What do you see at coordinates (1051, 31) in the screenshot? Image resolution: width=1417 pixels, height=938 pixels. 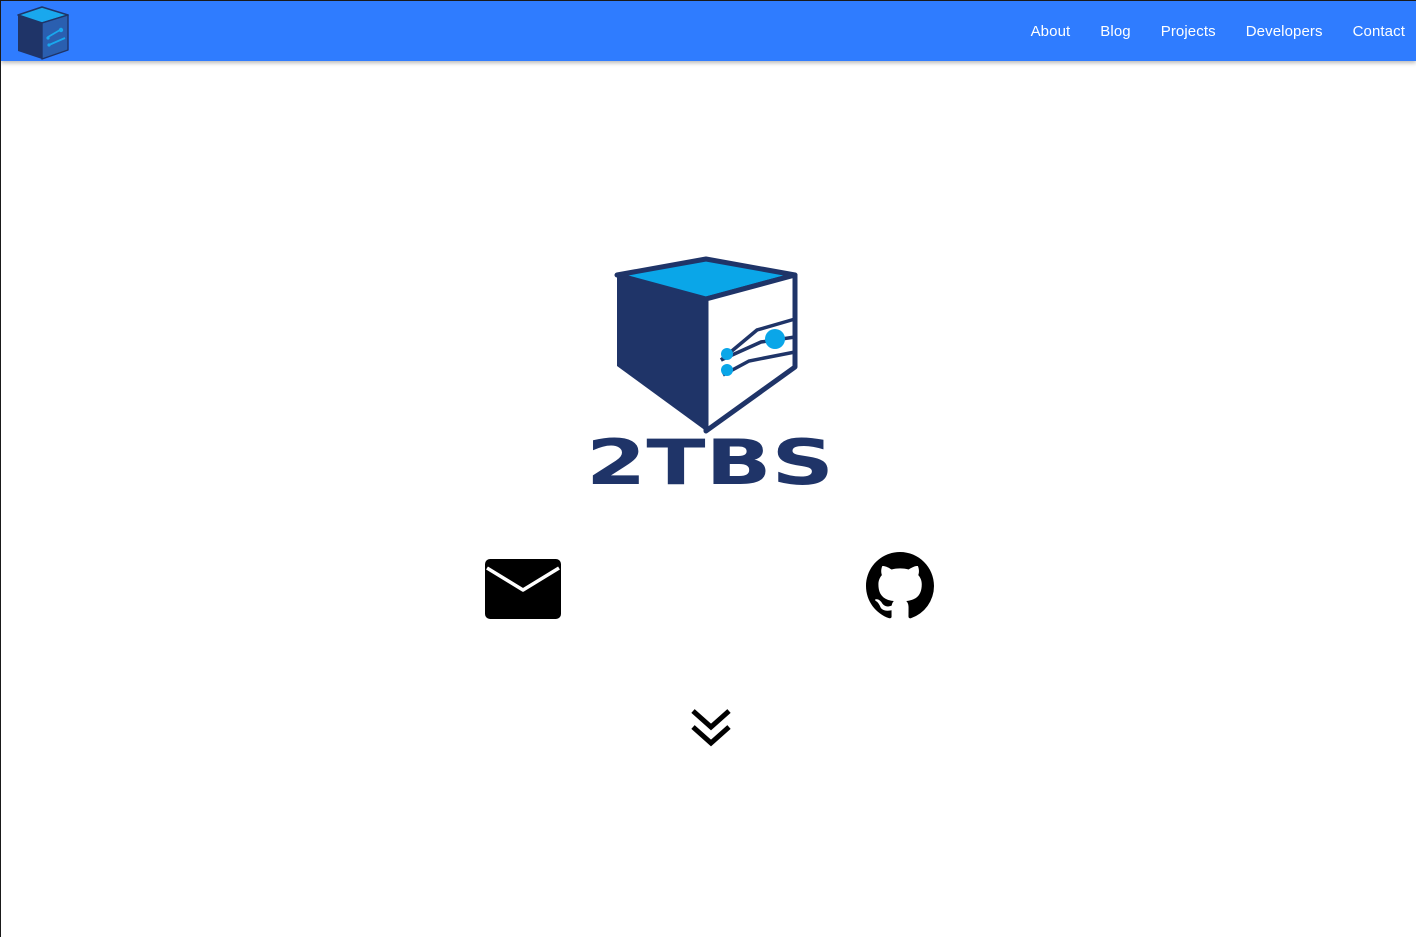 I see `nav-link-about: About` at bounding box center [1051, 31].